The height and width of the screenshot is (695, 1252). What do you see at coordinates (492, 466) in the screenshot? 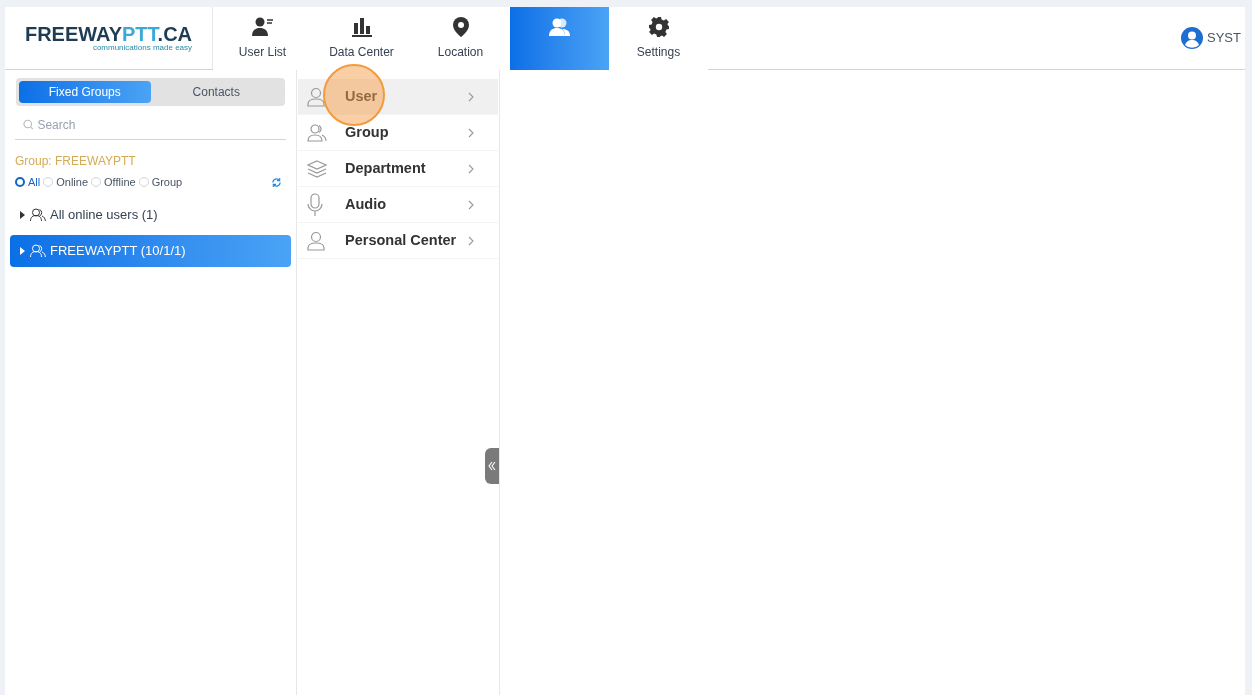
I see `collapse-handle` at bounding box center [492, 466].